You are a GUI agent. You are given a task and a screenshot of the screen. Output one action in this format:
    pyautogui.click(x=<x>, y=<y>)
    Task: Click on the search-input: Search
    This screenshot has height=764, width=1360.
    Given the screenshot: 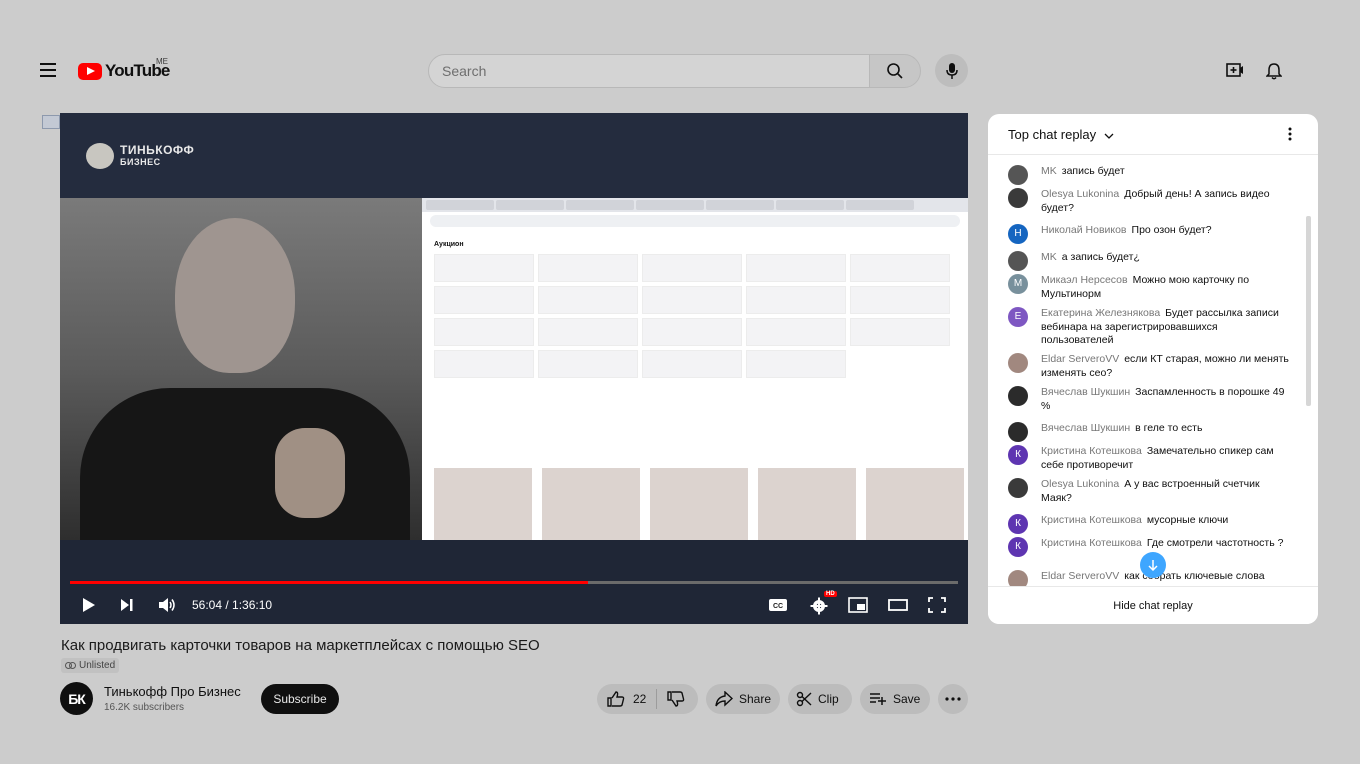 What is the action you would take?
    pyautogui.click(x=649, y=71)
    